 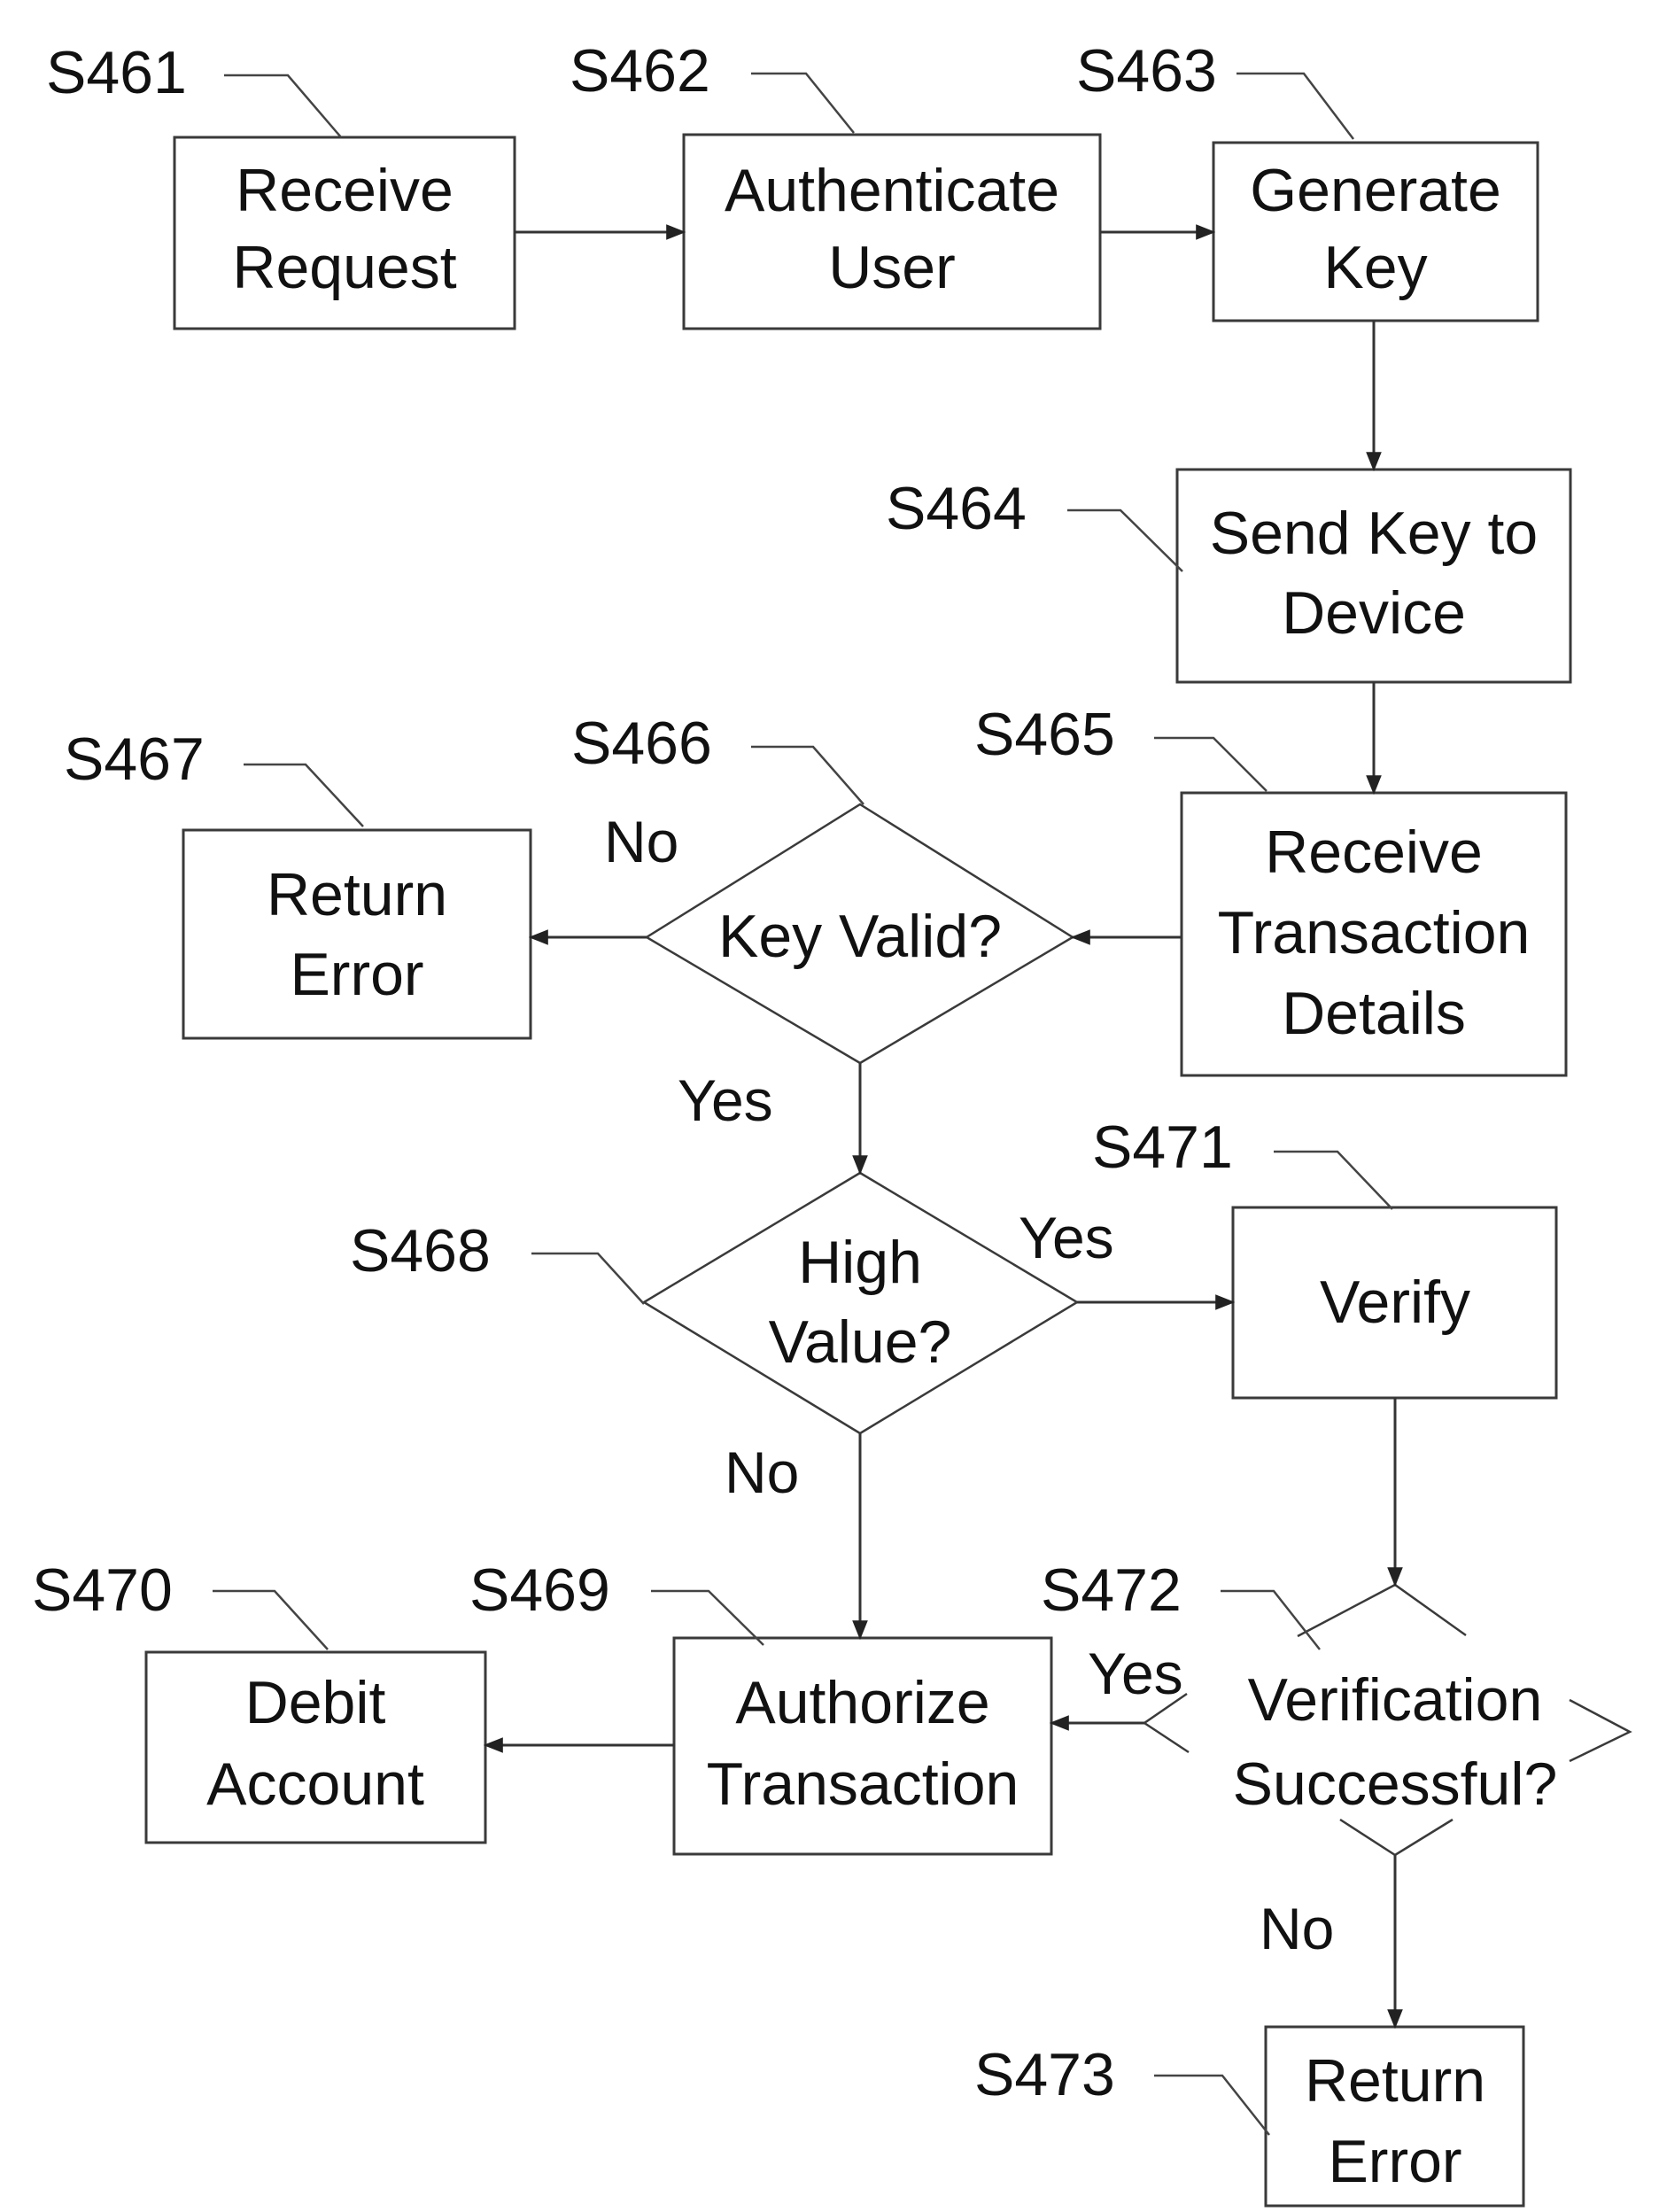 I want to click on step-s473: Return Error S473, so click(x=1249, y=2116).